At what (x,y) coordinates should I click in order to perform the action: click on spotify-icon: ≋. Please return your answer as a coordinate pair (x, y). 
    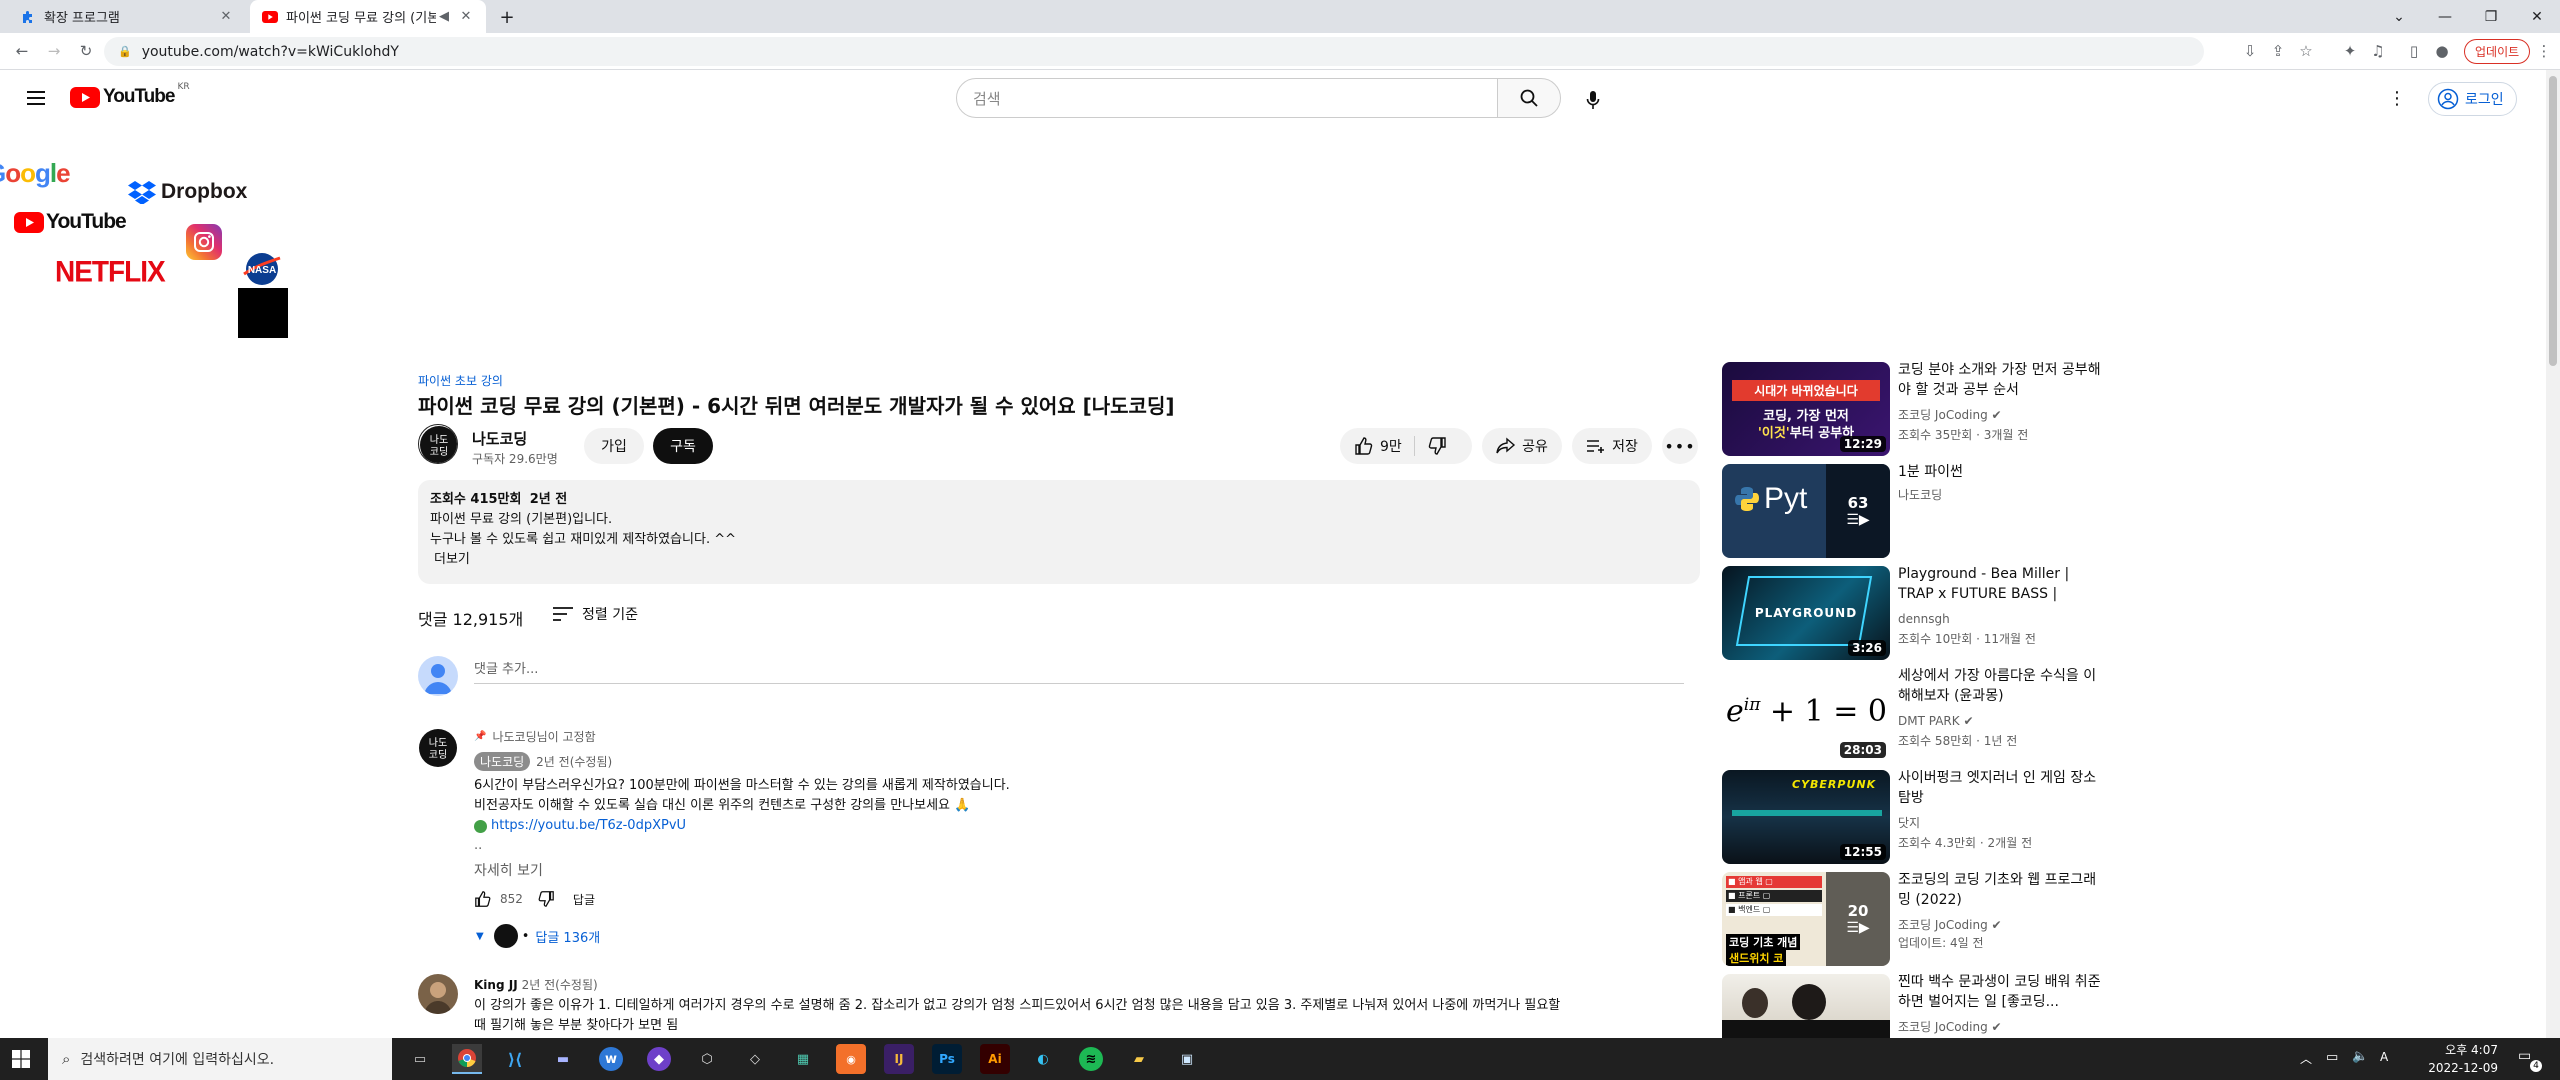
    Looking at the image, I should click on (1091, 1059).